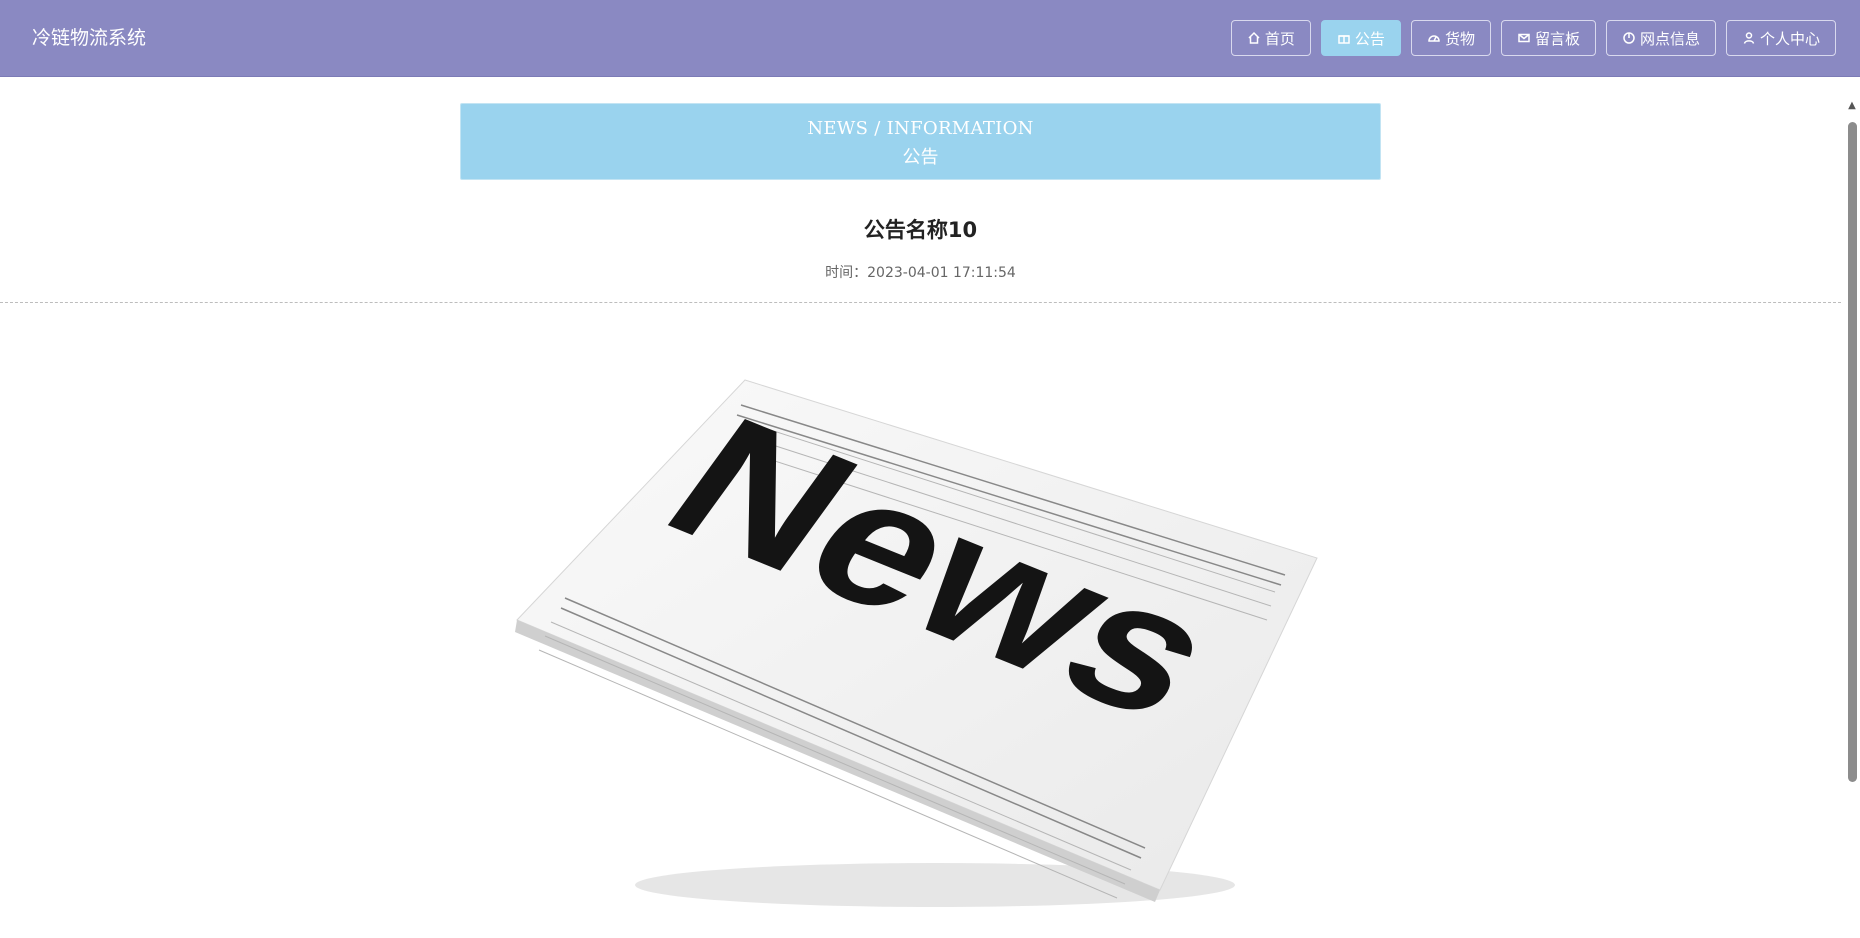 This screenshot has height=938, width=1860. I want to click on nav-message-board-label: 留言板, so click(1557, 38).